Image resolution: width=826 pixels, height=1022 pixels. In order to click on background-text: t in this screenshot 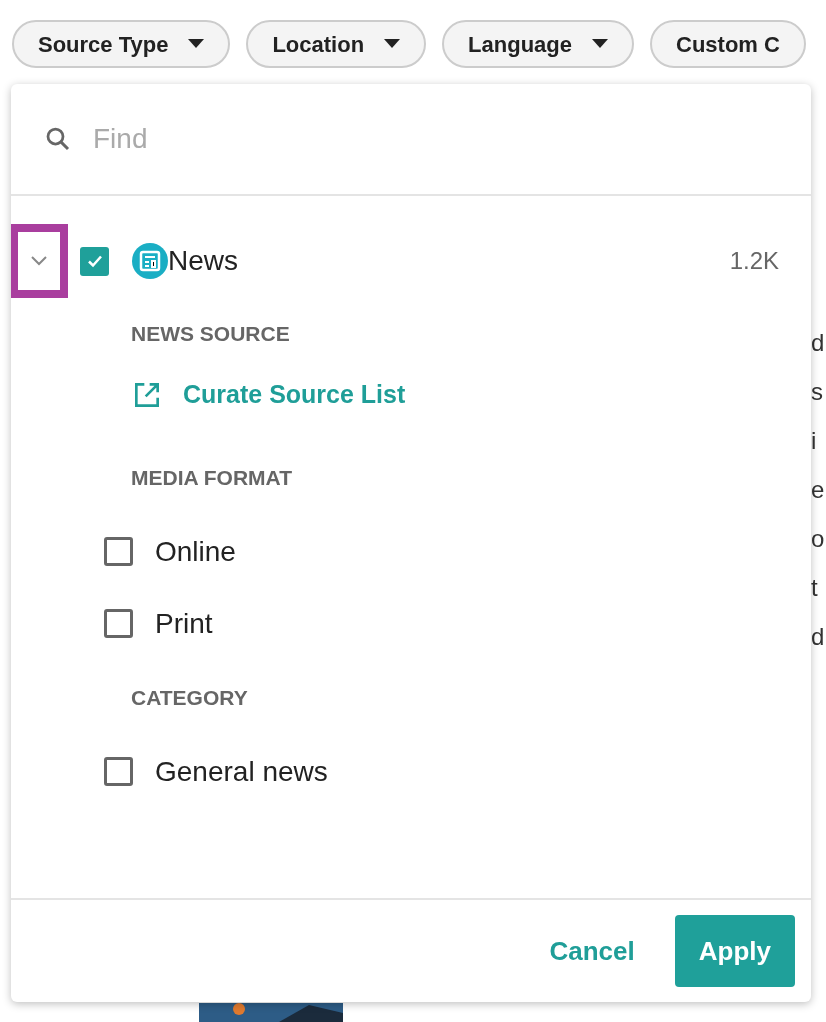, I will do `click(815, 588)`.